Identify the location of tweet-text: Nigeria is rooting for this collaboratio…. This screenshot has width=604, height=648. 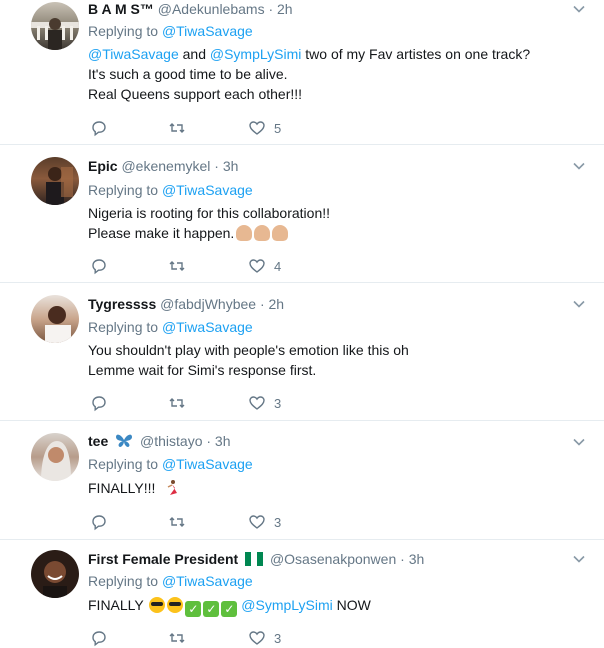
(209, 223).